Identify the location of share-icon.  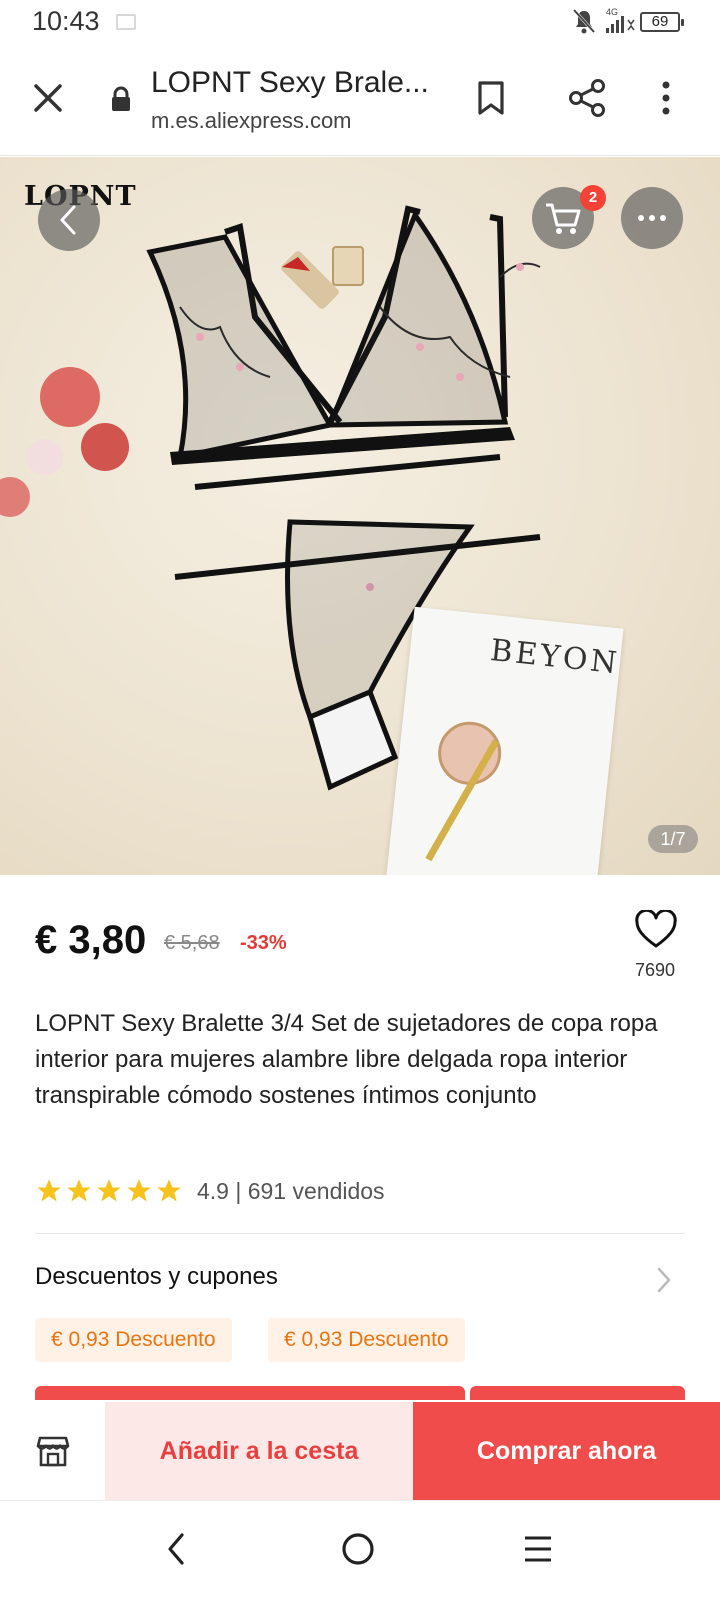
(588, 98).